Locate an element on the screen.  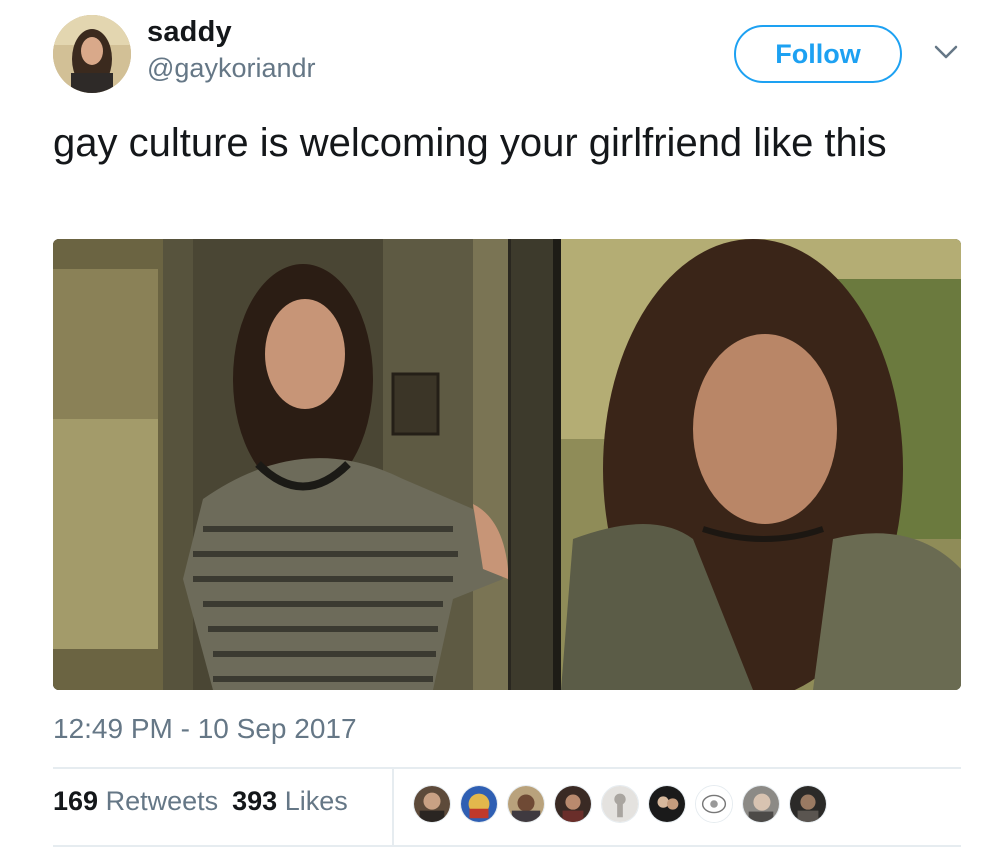
user-handle: @gaykoriandr is located at coordinates (231, 68).